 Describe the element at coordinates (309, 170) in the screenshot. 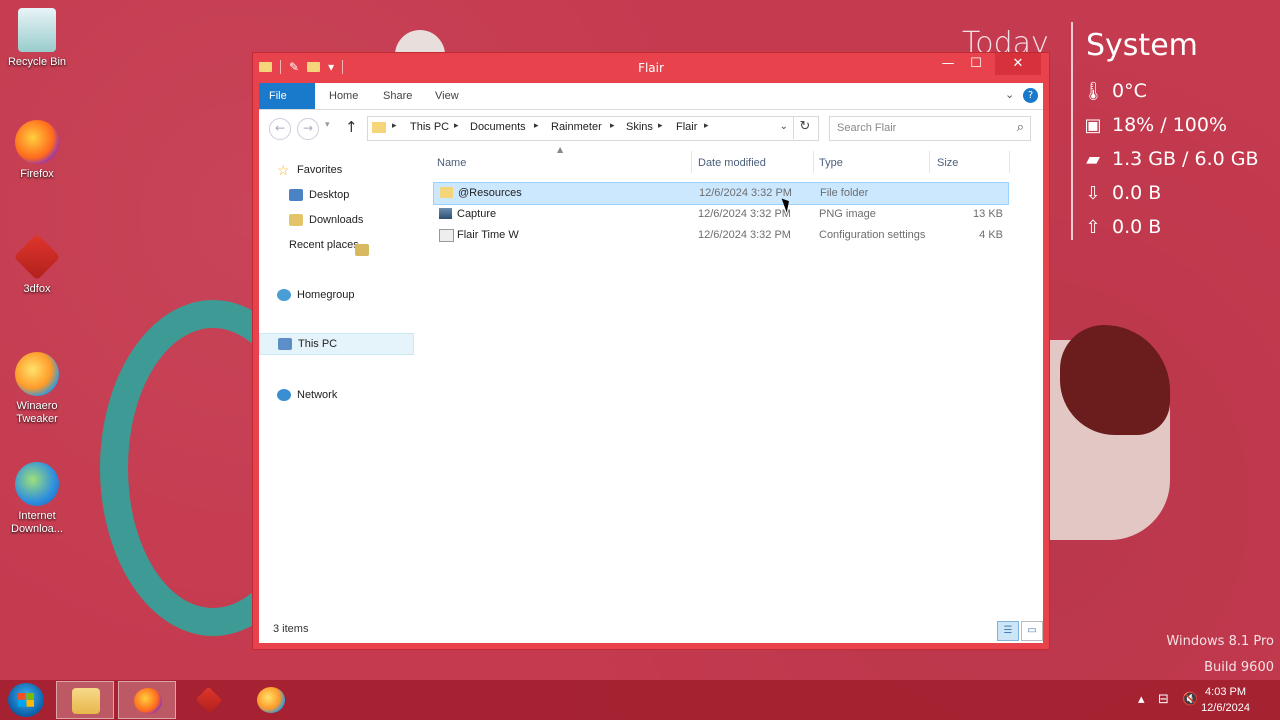

I see `sidebar-item-favorites: ☆ Favorites` at that location.